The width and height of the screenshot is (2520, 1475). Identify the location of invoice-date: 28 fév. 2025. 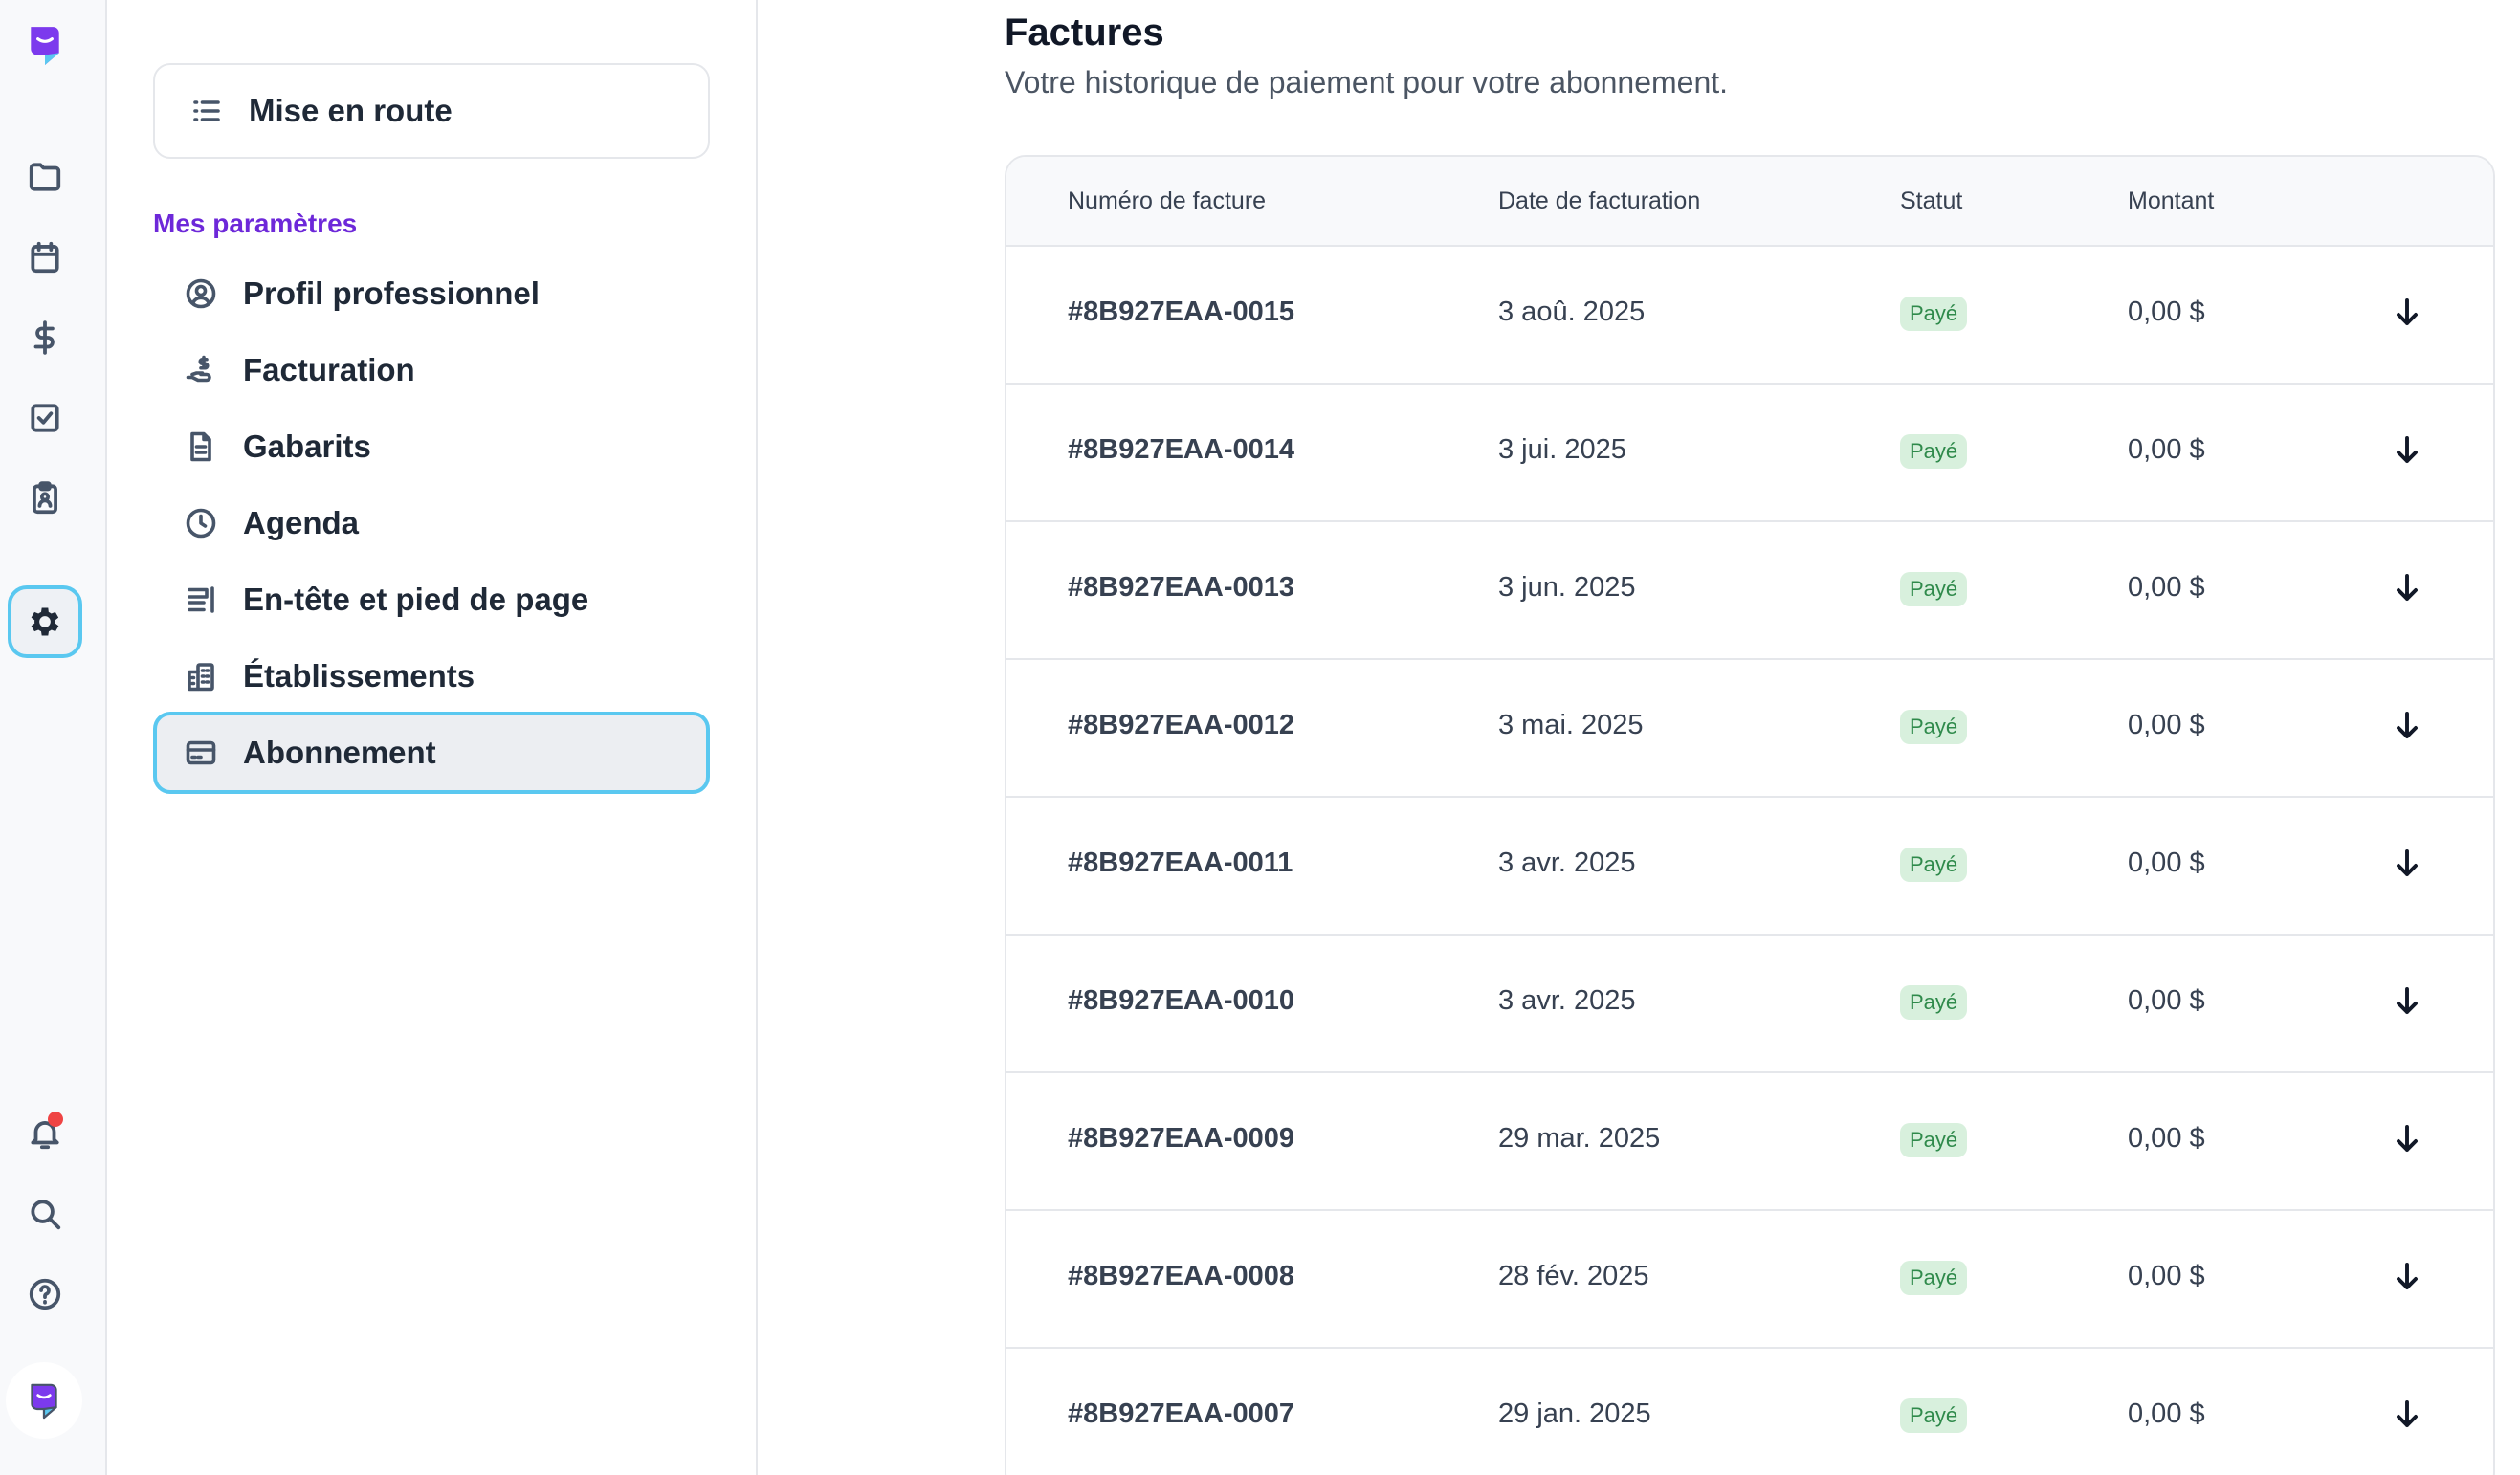
(1574, 1276).